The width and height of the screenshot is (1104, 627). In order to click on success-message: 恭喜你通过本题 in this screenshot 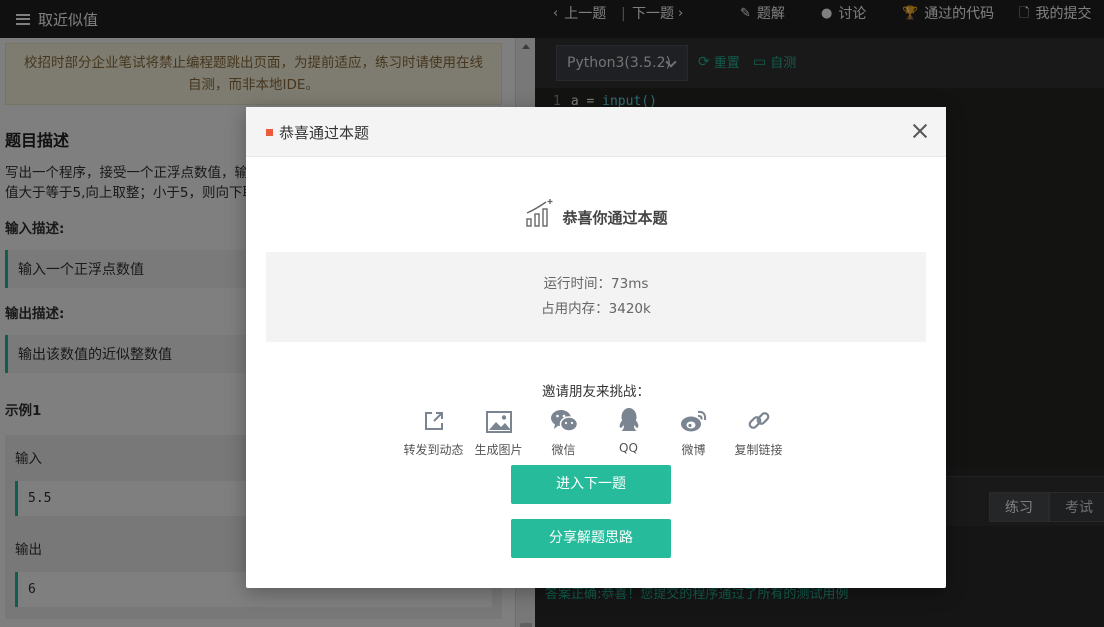, I will do `click(615, 217)`.